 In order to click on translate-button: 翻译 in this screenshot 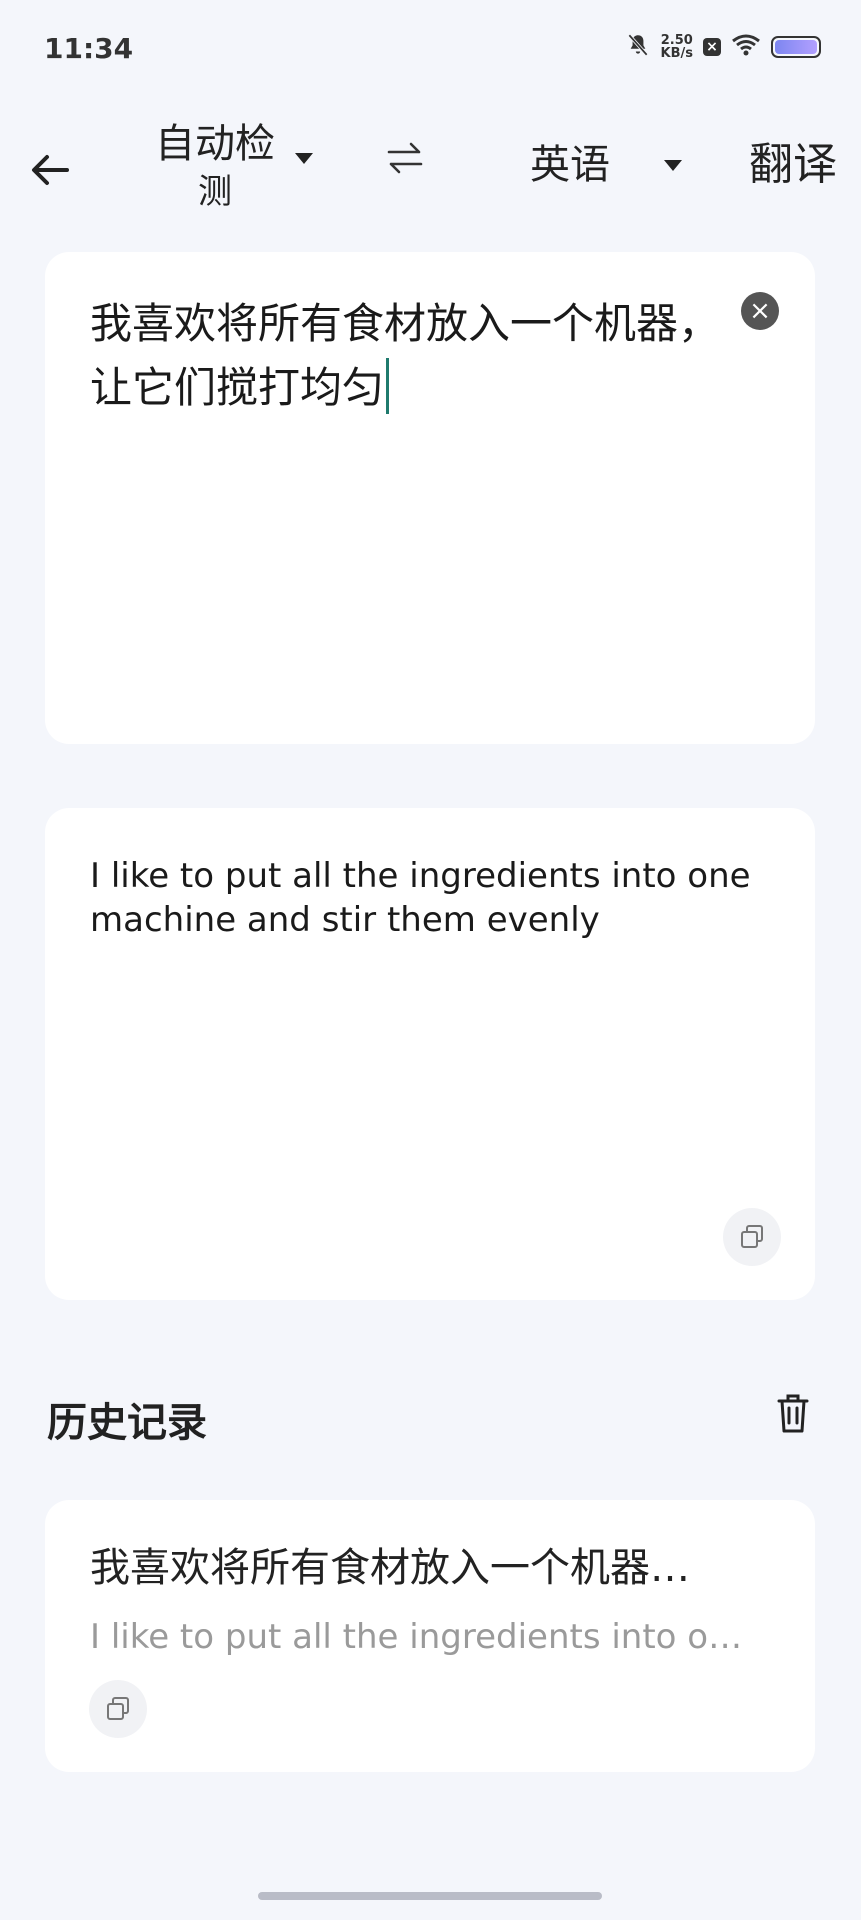, I will do `click(793, 165)`.